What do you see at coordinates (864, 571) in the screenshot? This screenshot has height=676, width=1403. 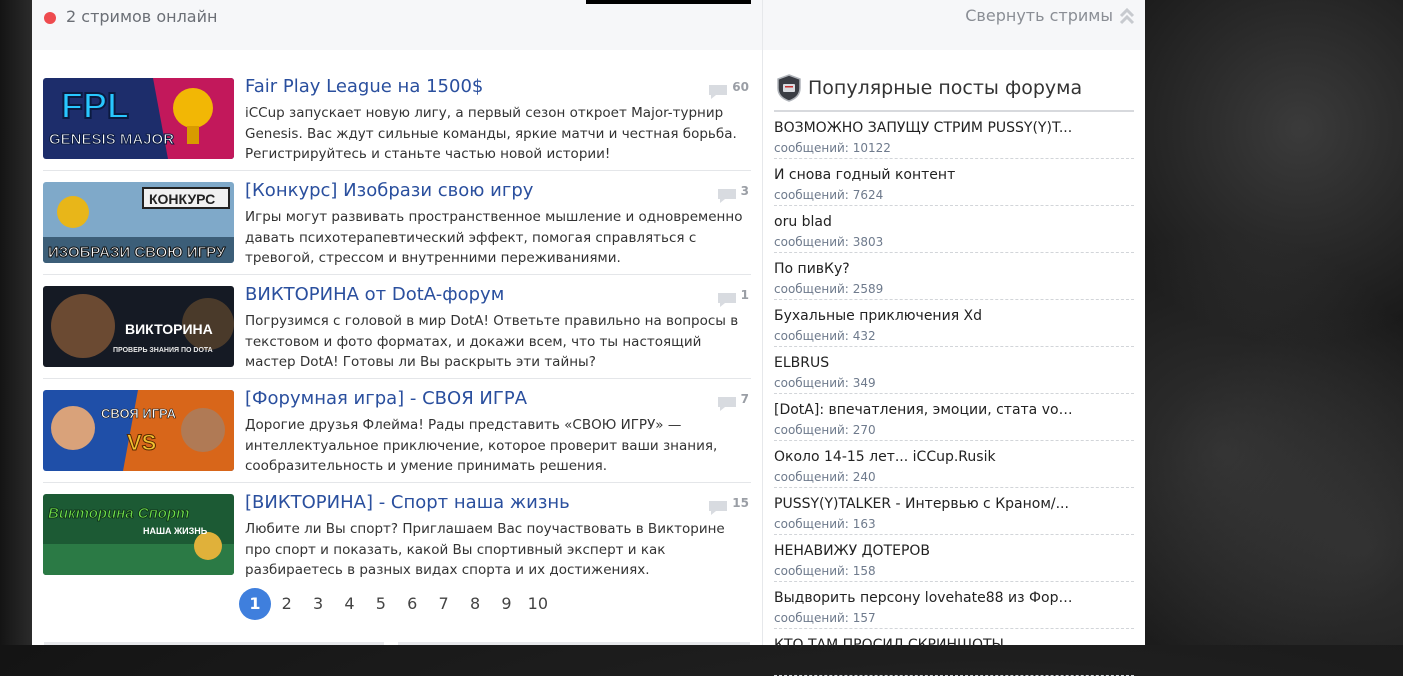 I see `forum-count-value: 158` at bounding box center [864, 571].